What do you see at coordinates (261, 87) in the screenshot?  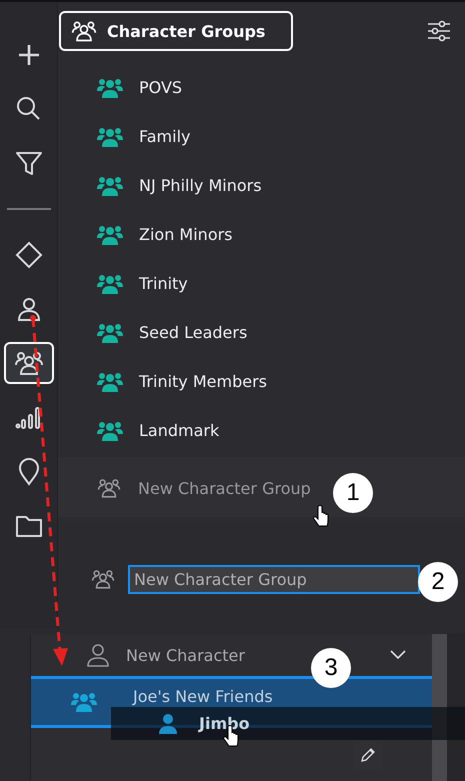 I see `group-item: POVS` at bounding box center [261, 87].